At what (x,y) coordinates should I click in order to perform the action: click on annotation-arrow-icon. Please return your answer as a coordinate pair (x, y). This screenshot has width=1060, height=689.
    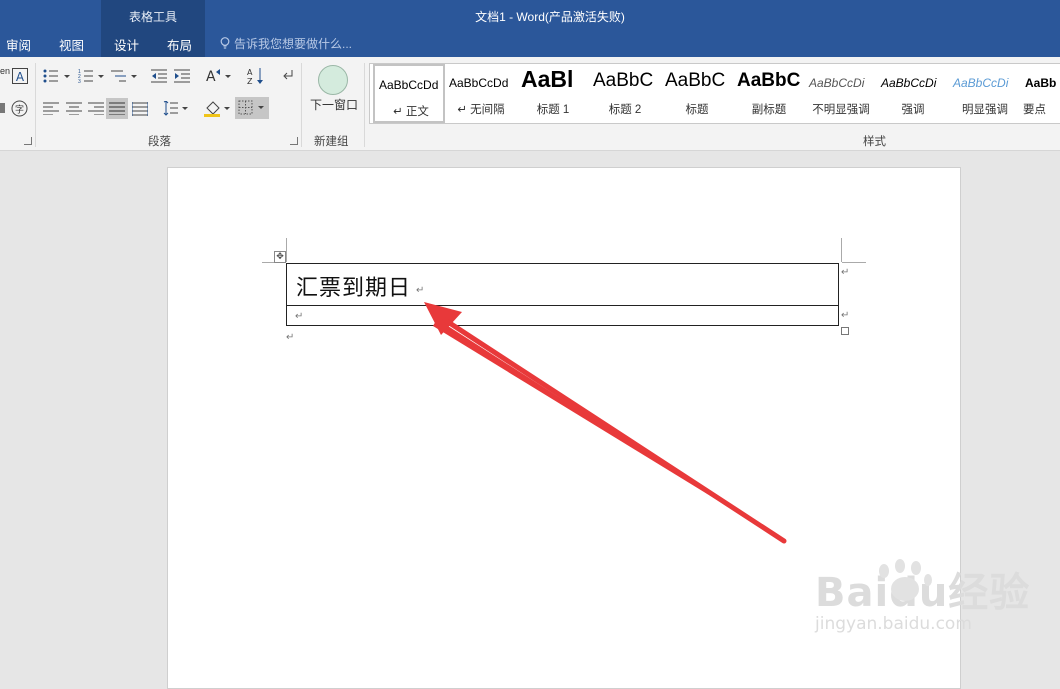
    Looking at the image, I should click on (605, 423).